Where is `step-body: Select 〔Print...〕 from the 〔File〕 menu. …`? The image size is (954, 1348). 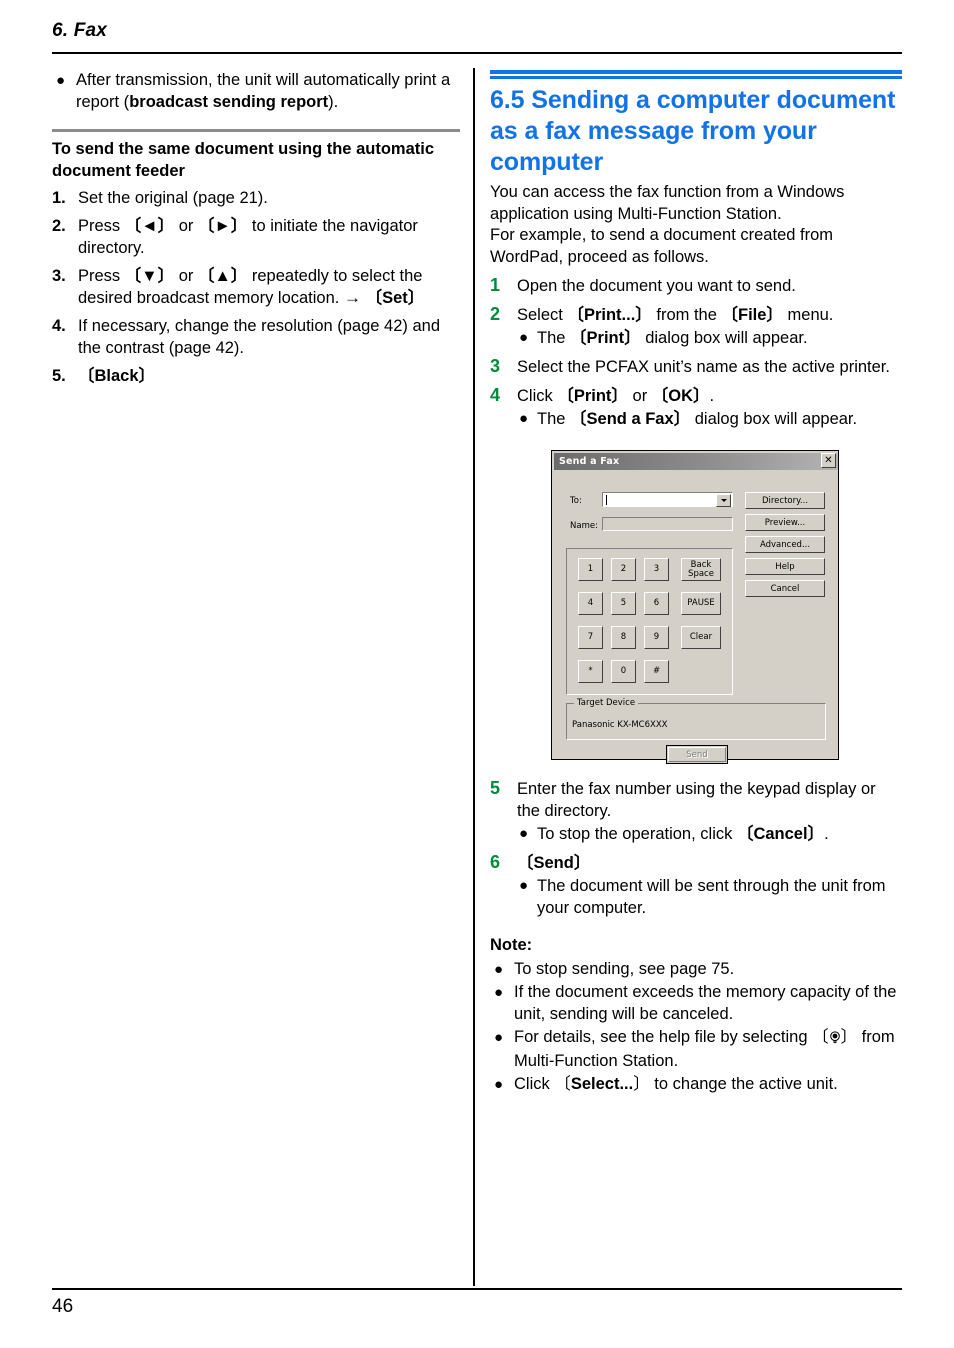
step-body: Select 〔Print...〕 from the 〔File〕 menu. … is located at coordinates (709, 326).